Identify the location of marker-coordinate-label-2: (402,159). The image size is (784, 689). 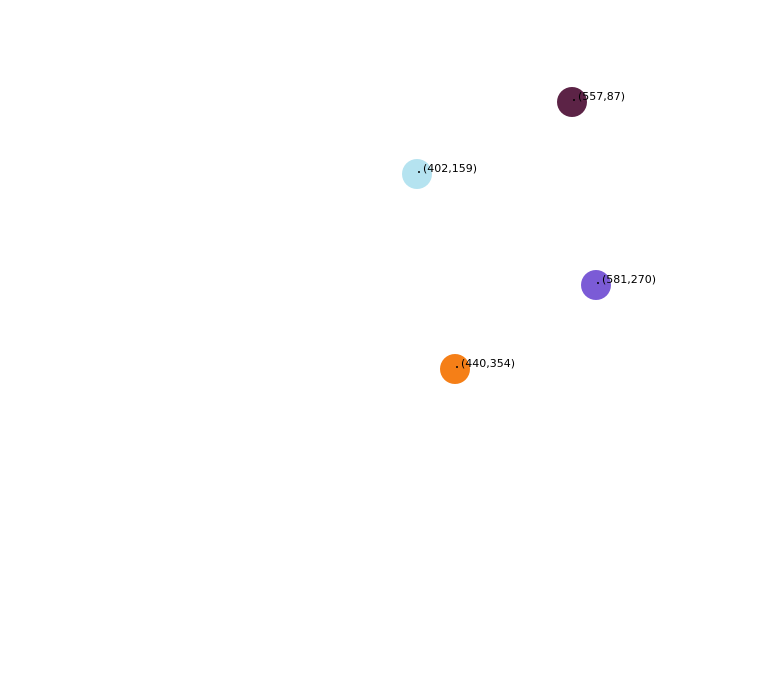
(450, 168).